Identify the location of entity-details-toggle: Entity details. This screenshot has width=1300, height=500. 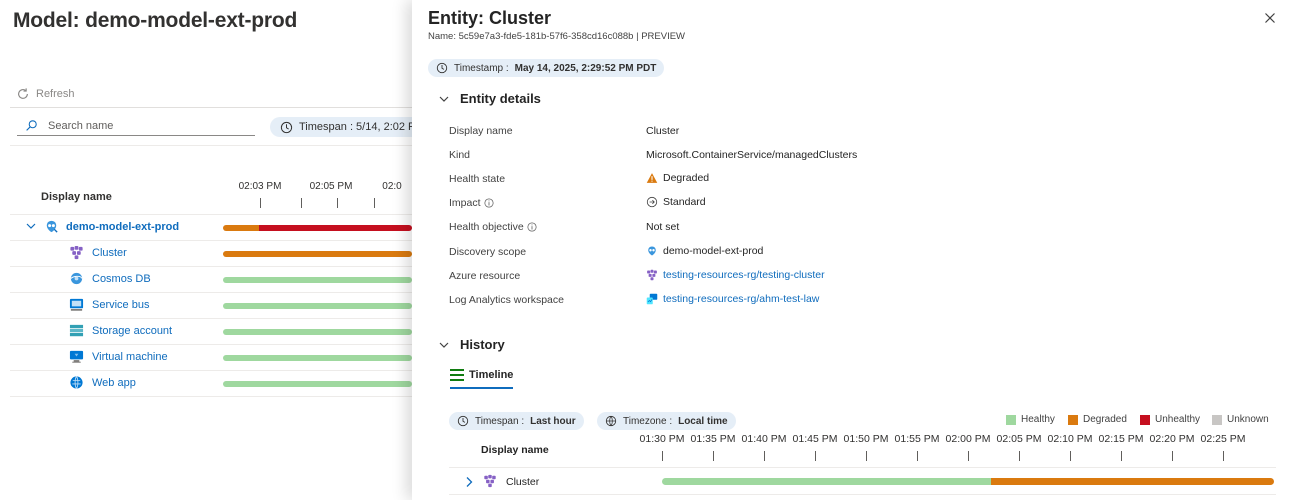
(489, 98).